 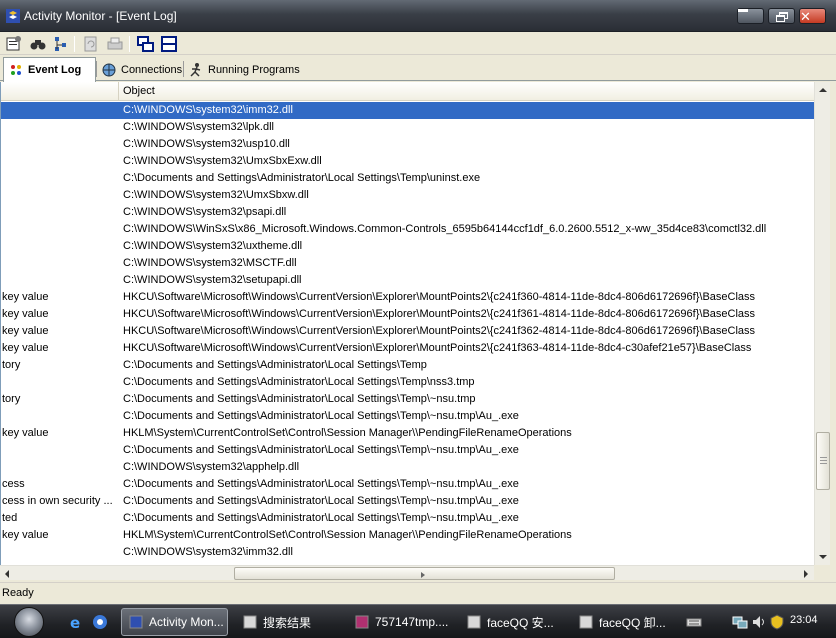 I want to click on vertical-scroll-thumb, so click(x=823, y=461).